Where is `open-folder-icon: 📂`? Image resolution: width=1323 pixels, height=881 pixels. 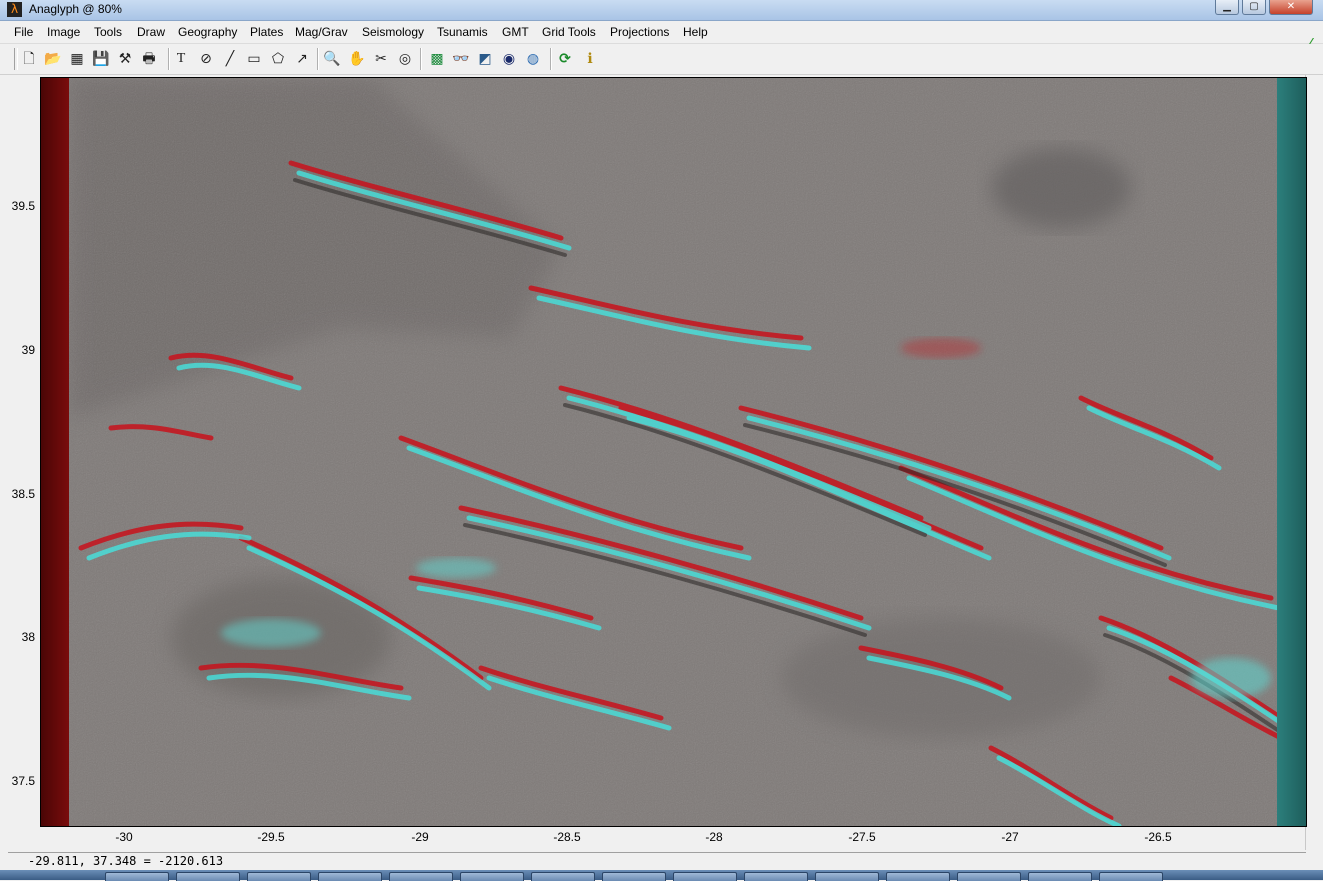
open-folder-icon: 📂 is located at coordinates (53, 59).